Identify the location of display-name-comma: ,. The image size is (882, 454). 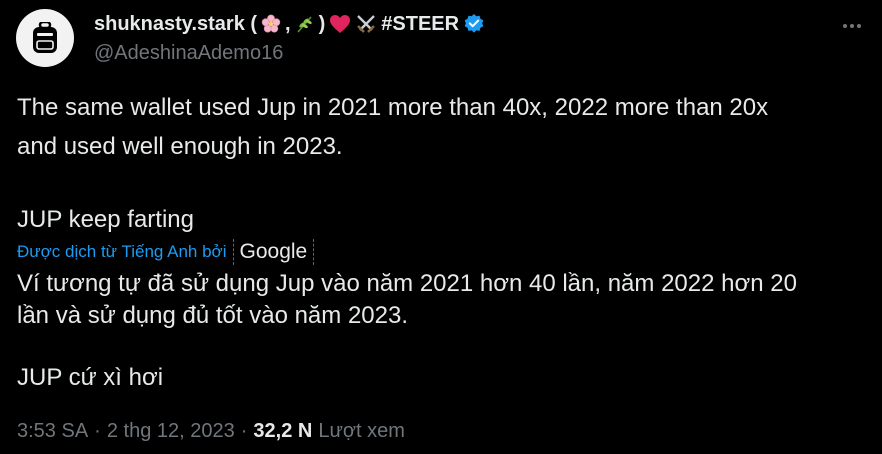
(288, 23).